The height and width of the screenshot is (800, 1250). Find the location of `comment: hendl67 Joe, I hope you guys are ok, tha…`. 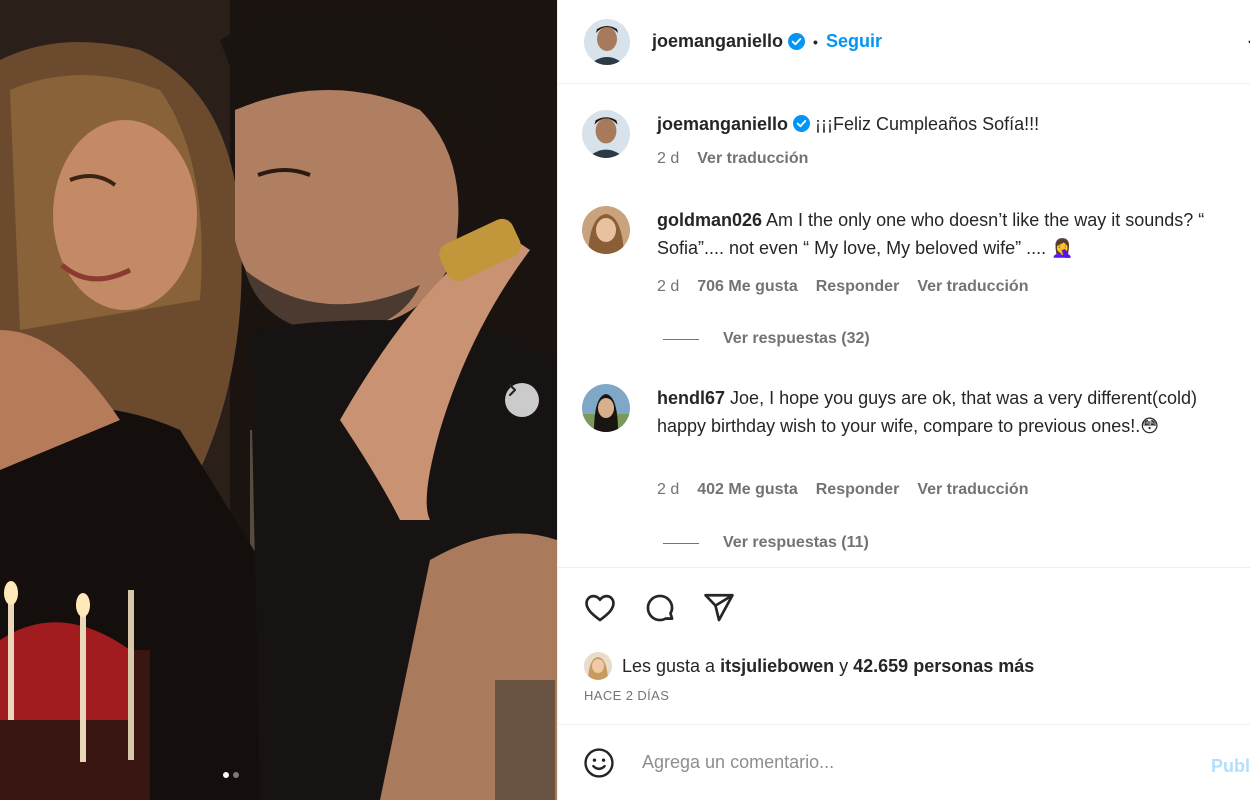

comment: hendl67 Joe, I hope you guys are ok, tha… is located at coordinates (904, 412).